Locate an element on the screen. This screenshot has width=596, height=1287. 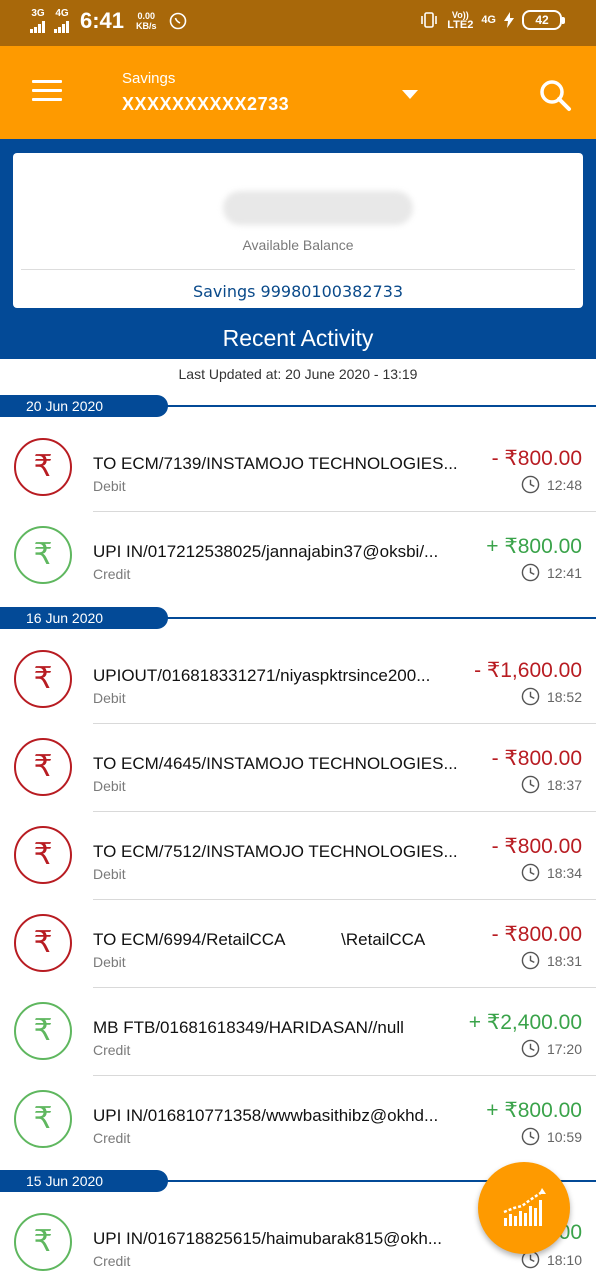
battery-icon: 42 is located at coordinates (543, 20).